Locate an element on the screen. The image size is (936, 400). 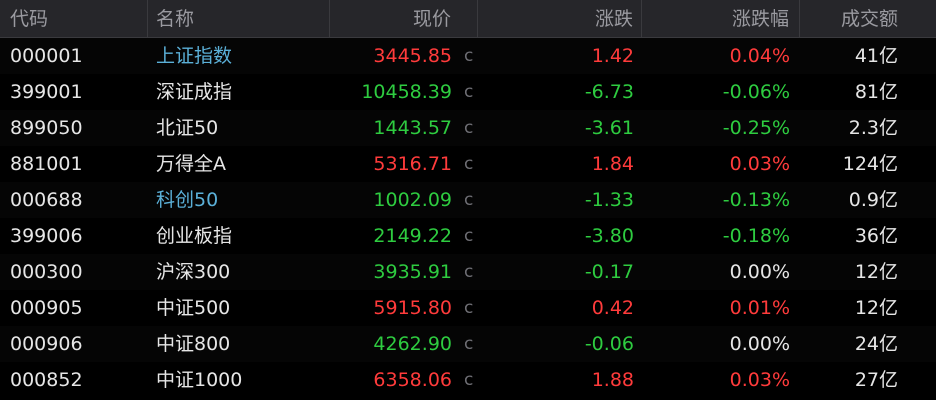
row-volume: 124亿 is located at coordinates (870, 164).